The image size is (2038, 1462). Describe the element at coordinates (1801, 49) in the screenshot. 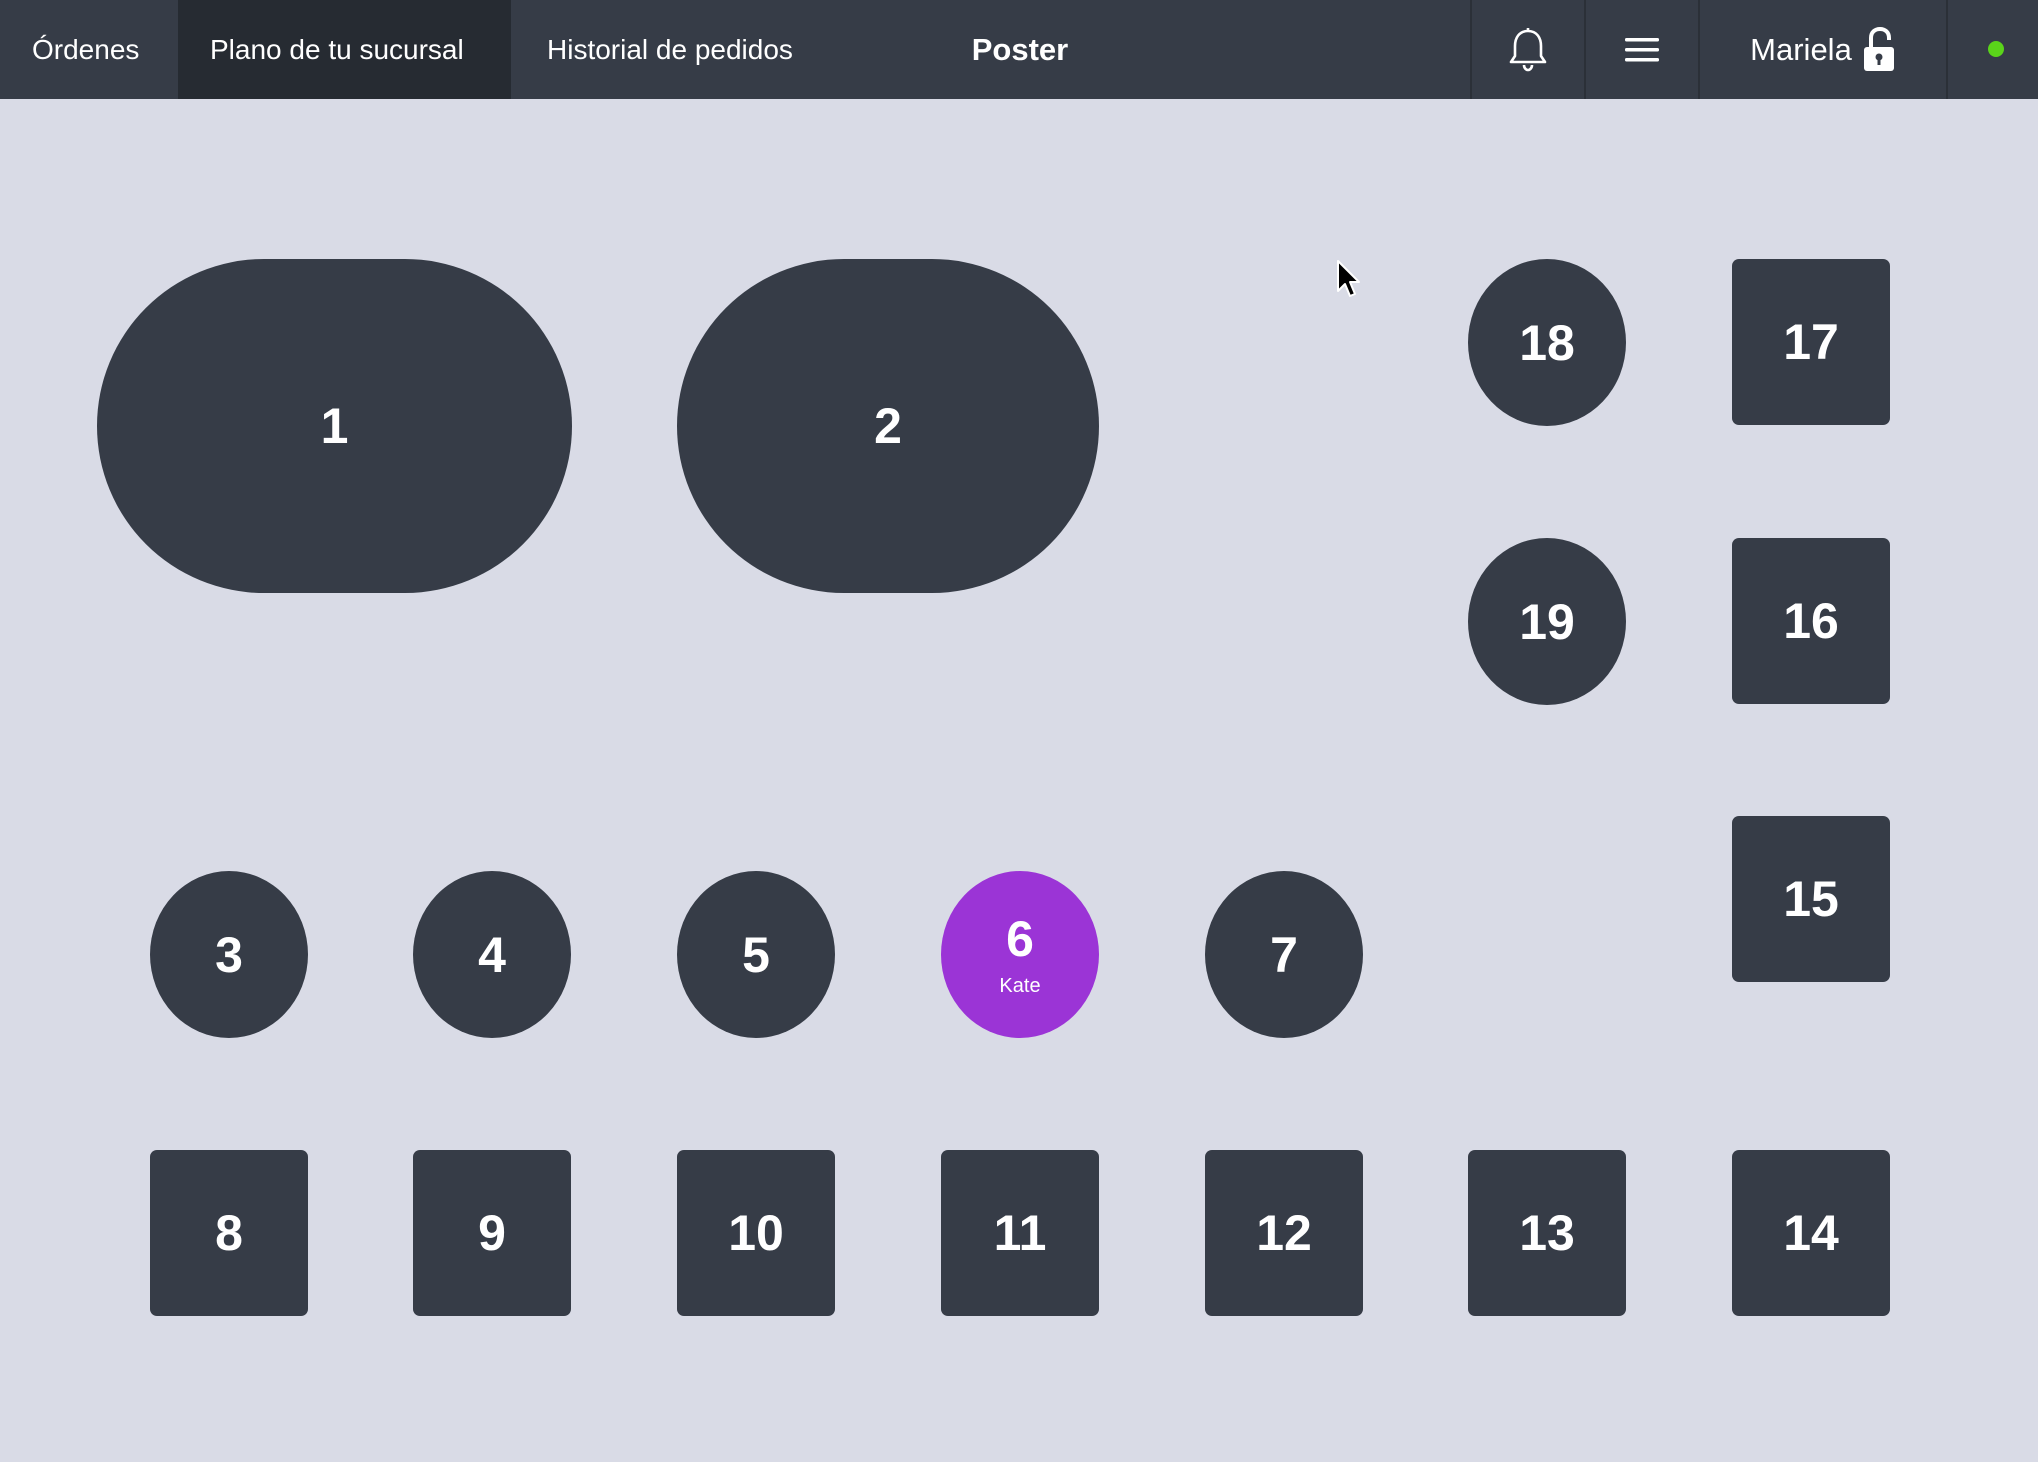

I see `user-name: Mariela` at that location.